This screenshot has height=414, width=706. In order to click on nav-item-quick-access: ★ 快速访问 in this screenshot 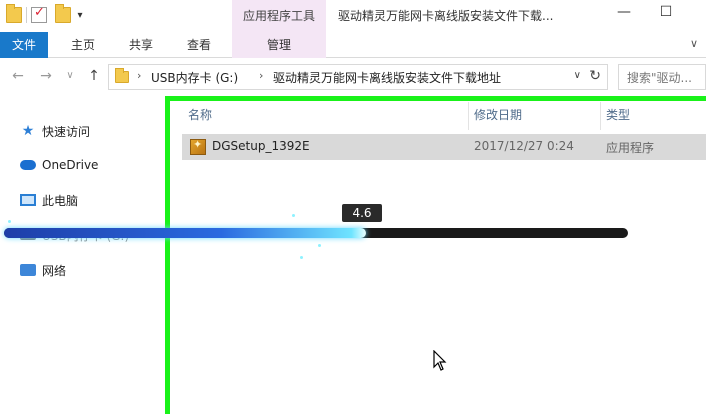, I will do `click(55, 131)`.